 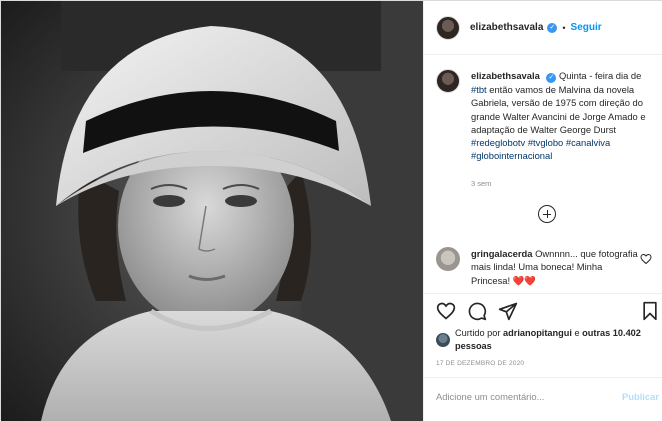 I want to click on caption-body-1: Quinta - feira dia de, so click(x=600, y=75).